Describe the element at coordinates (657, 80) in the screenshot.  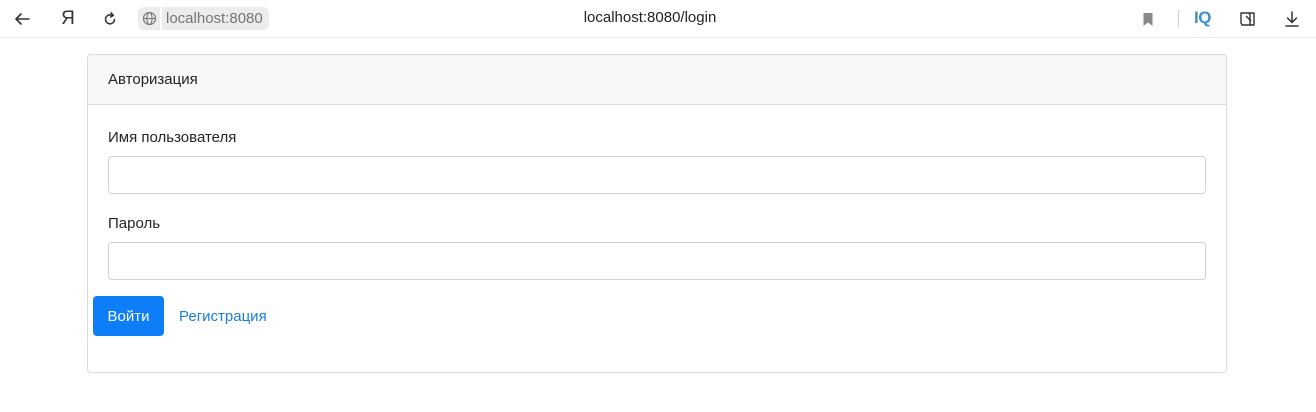
I see `card-header: Авторизация` at that location.